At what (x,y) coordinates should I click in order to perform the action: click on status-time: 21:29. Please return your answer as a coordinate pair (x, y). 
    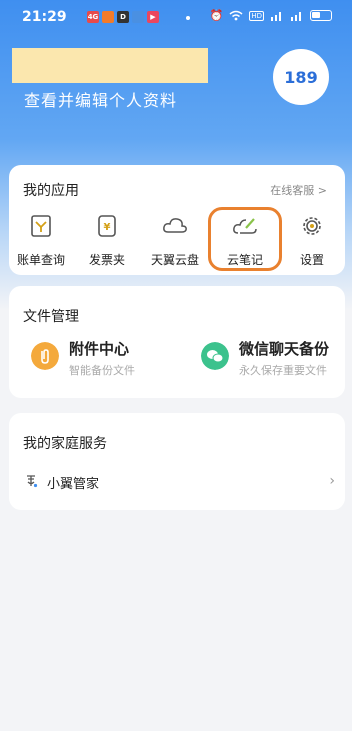
    Looking at the image, I should click on (44, 17).